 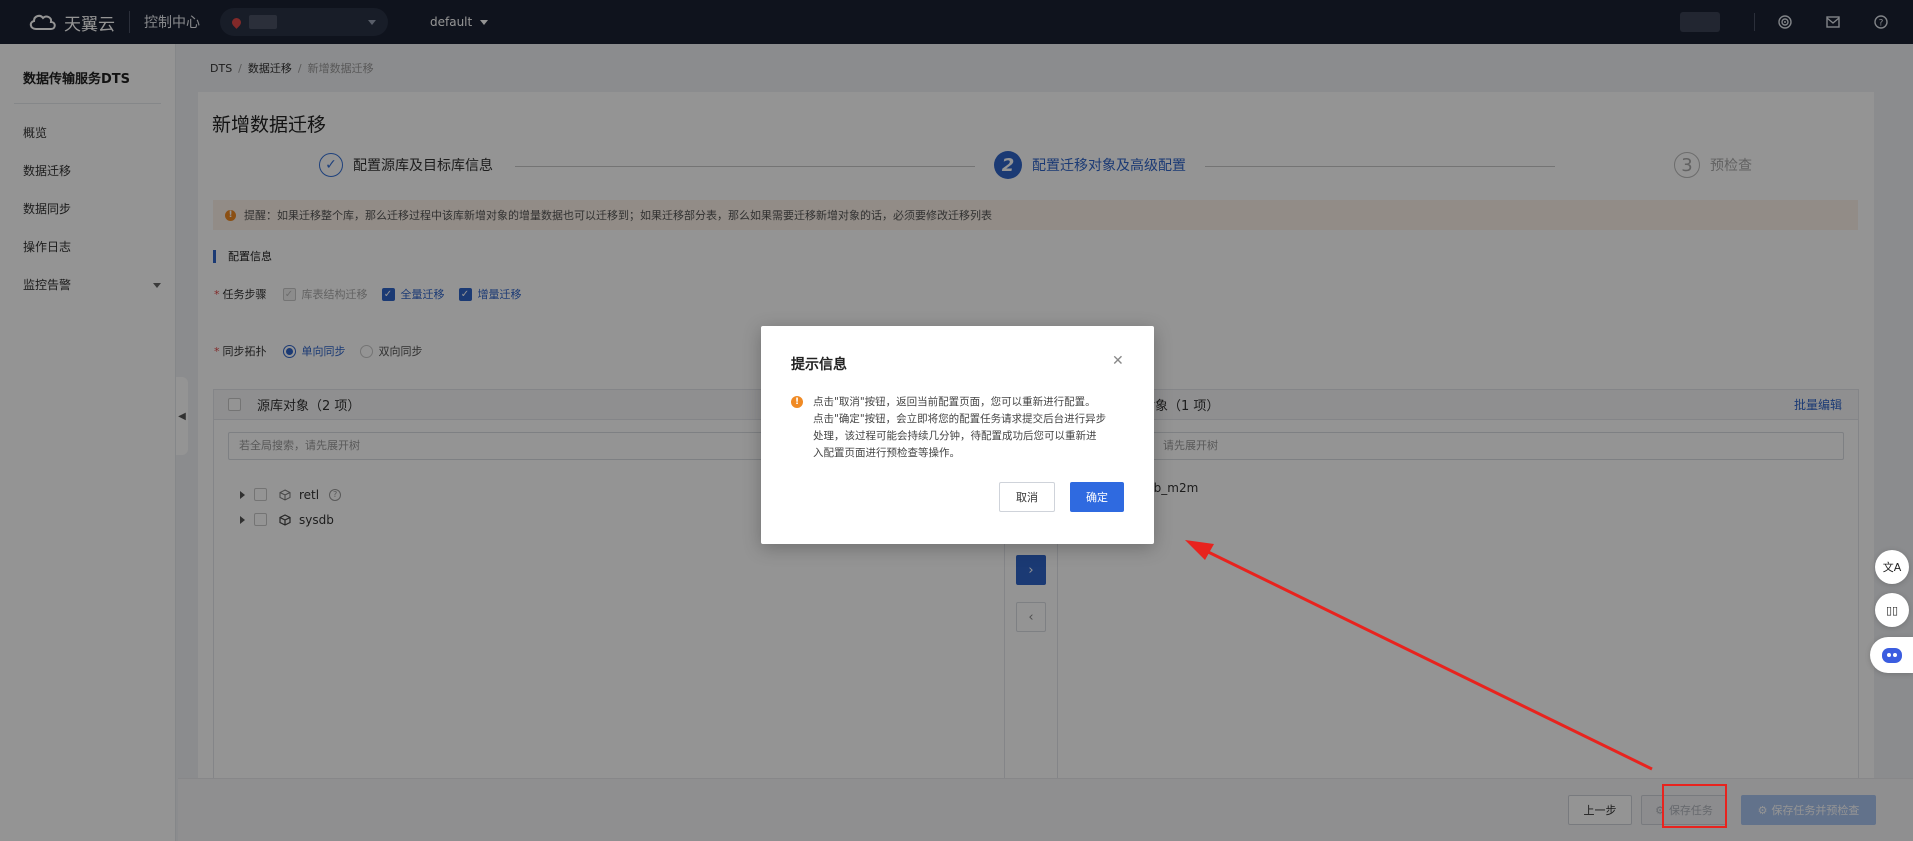 I want to click on translate-tool-button: 文A, so click(x=1892, y=567).